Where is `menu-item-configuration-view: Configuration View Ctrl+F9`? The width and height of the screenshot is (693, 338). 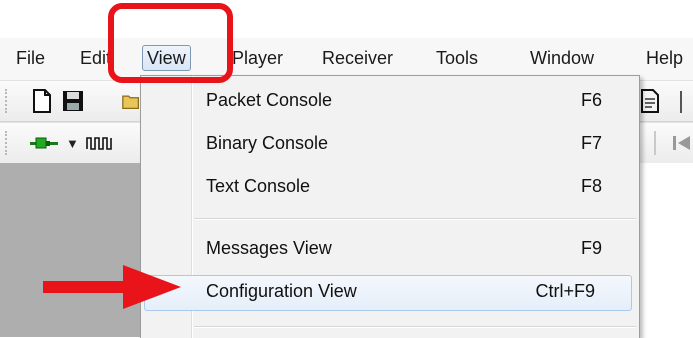
menu-item-configuration-view: Configuration View Ctrl+F9 is located at coordinates (388, 293).